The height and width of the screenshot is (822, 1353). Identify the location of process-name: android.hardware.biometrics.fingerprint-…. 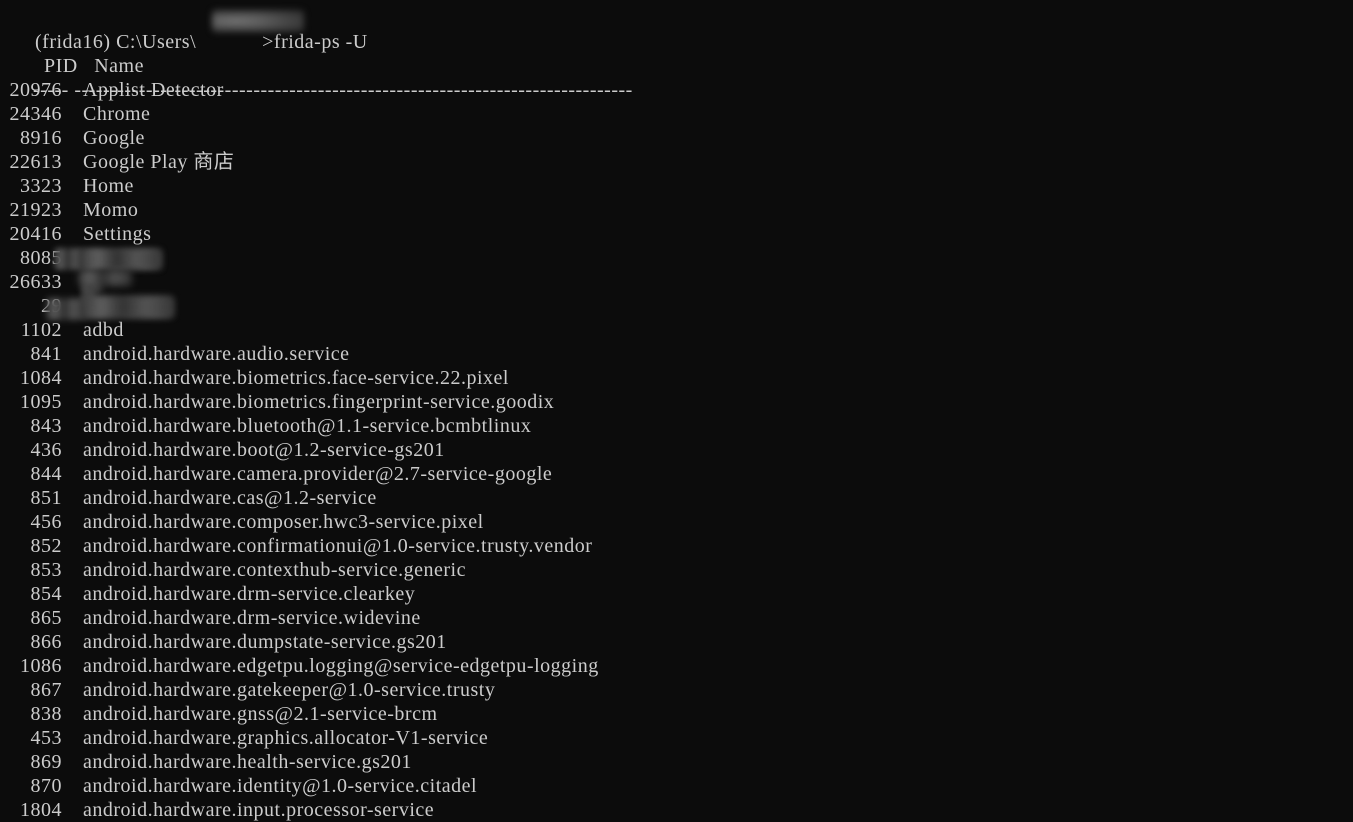
(319, 402).